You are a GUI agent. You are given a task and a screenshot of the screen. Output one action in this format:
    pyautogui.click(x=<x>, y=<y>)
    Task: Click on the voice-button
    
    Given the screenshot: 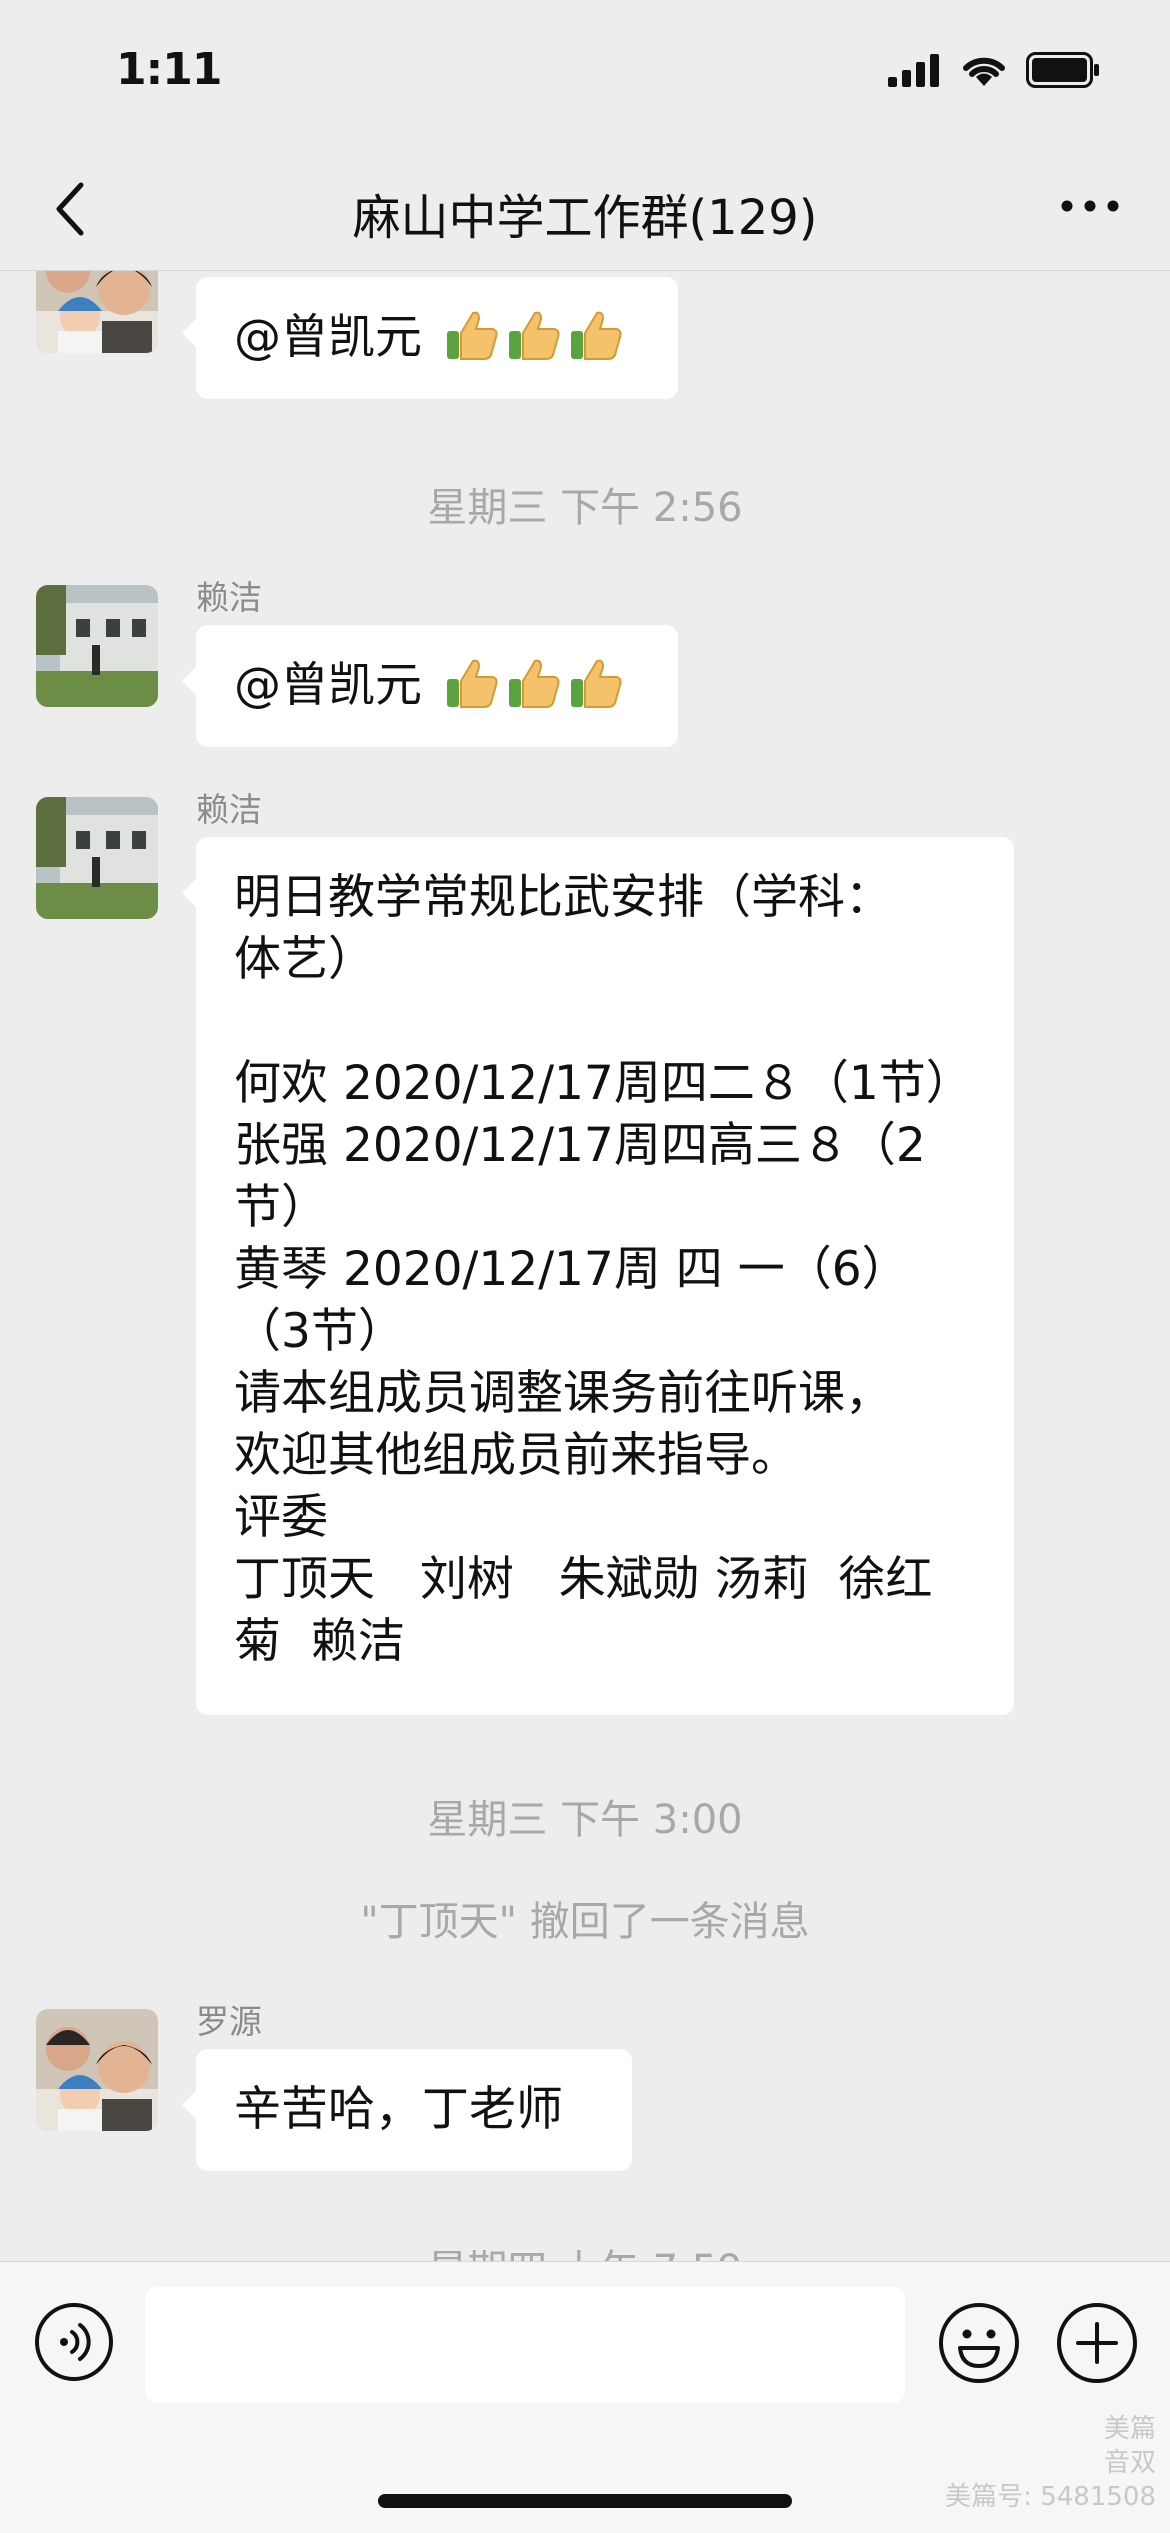 What is the action you would take?
    pyautogui.click(x=74, y=2342)
    